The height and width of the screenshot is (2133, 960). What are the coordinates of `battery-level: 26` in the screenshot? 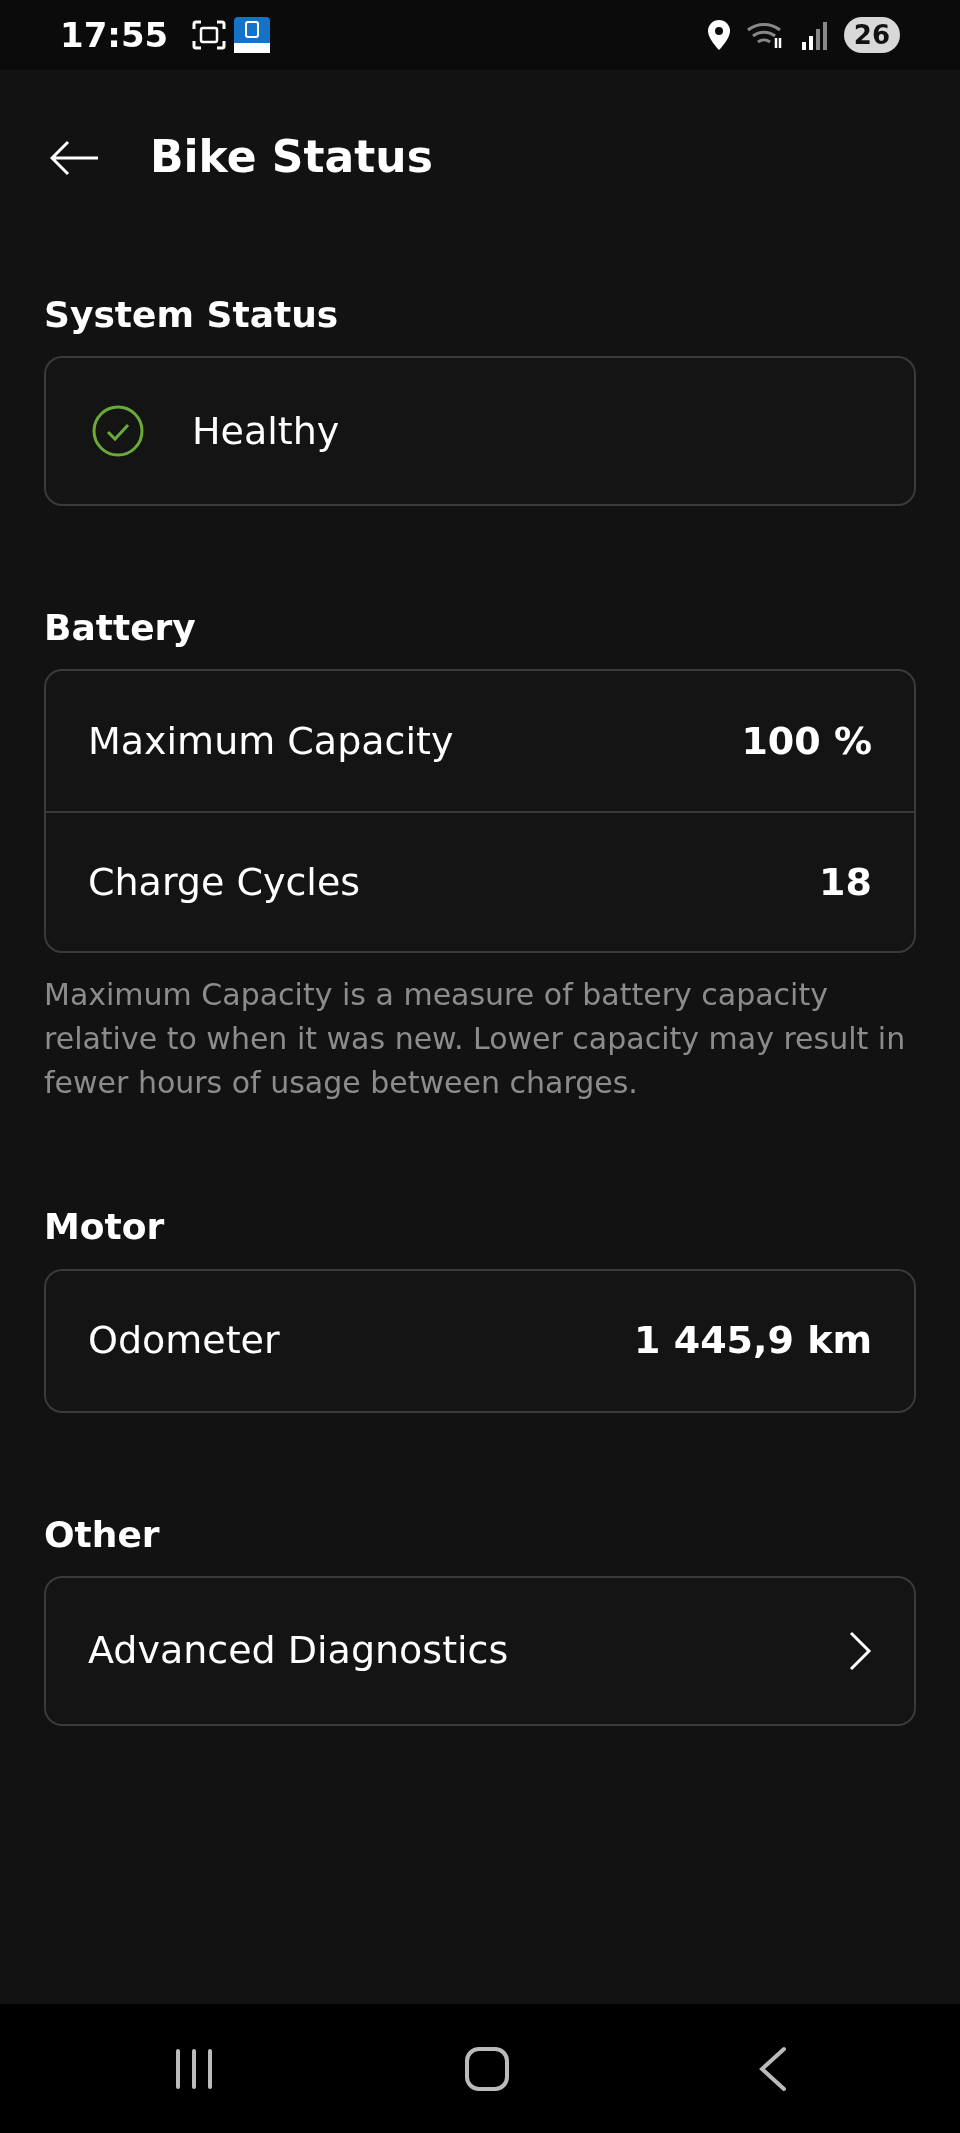 It's located at (871, 35).